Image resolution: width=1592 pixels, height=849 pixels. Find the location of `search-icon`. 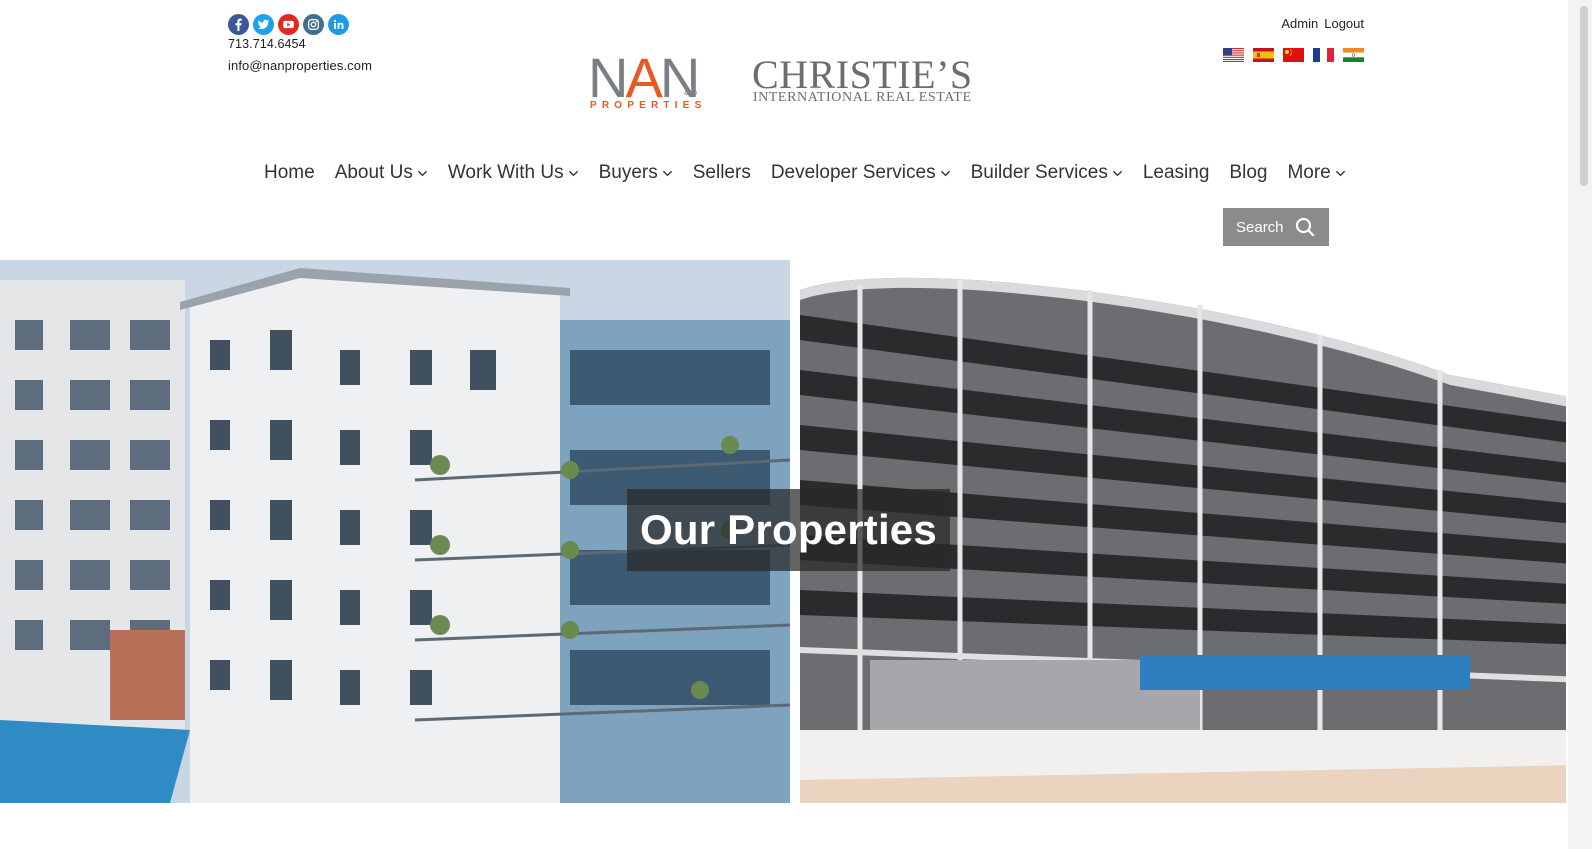

search-icon is located at coordinates (1305, 227).